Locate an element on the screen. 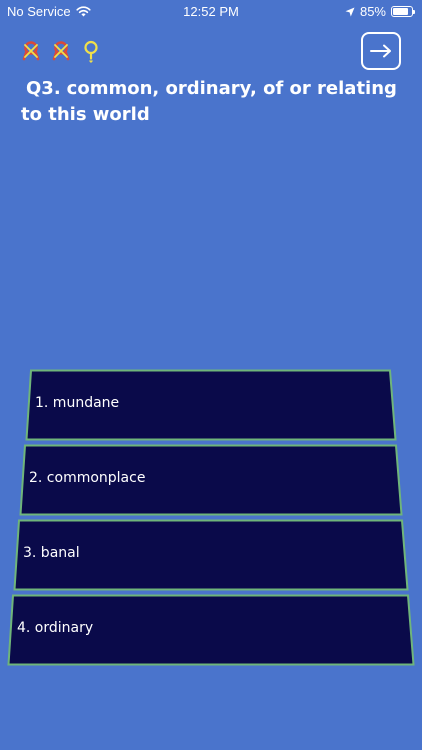 This screenshot has width=422, height=750. progress-indicators is located at coordinates (61, 51).